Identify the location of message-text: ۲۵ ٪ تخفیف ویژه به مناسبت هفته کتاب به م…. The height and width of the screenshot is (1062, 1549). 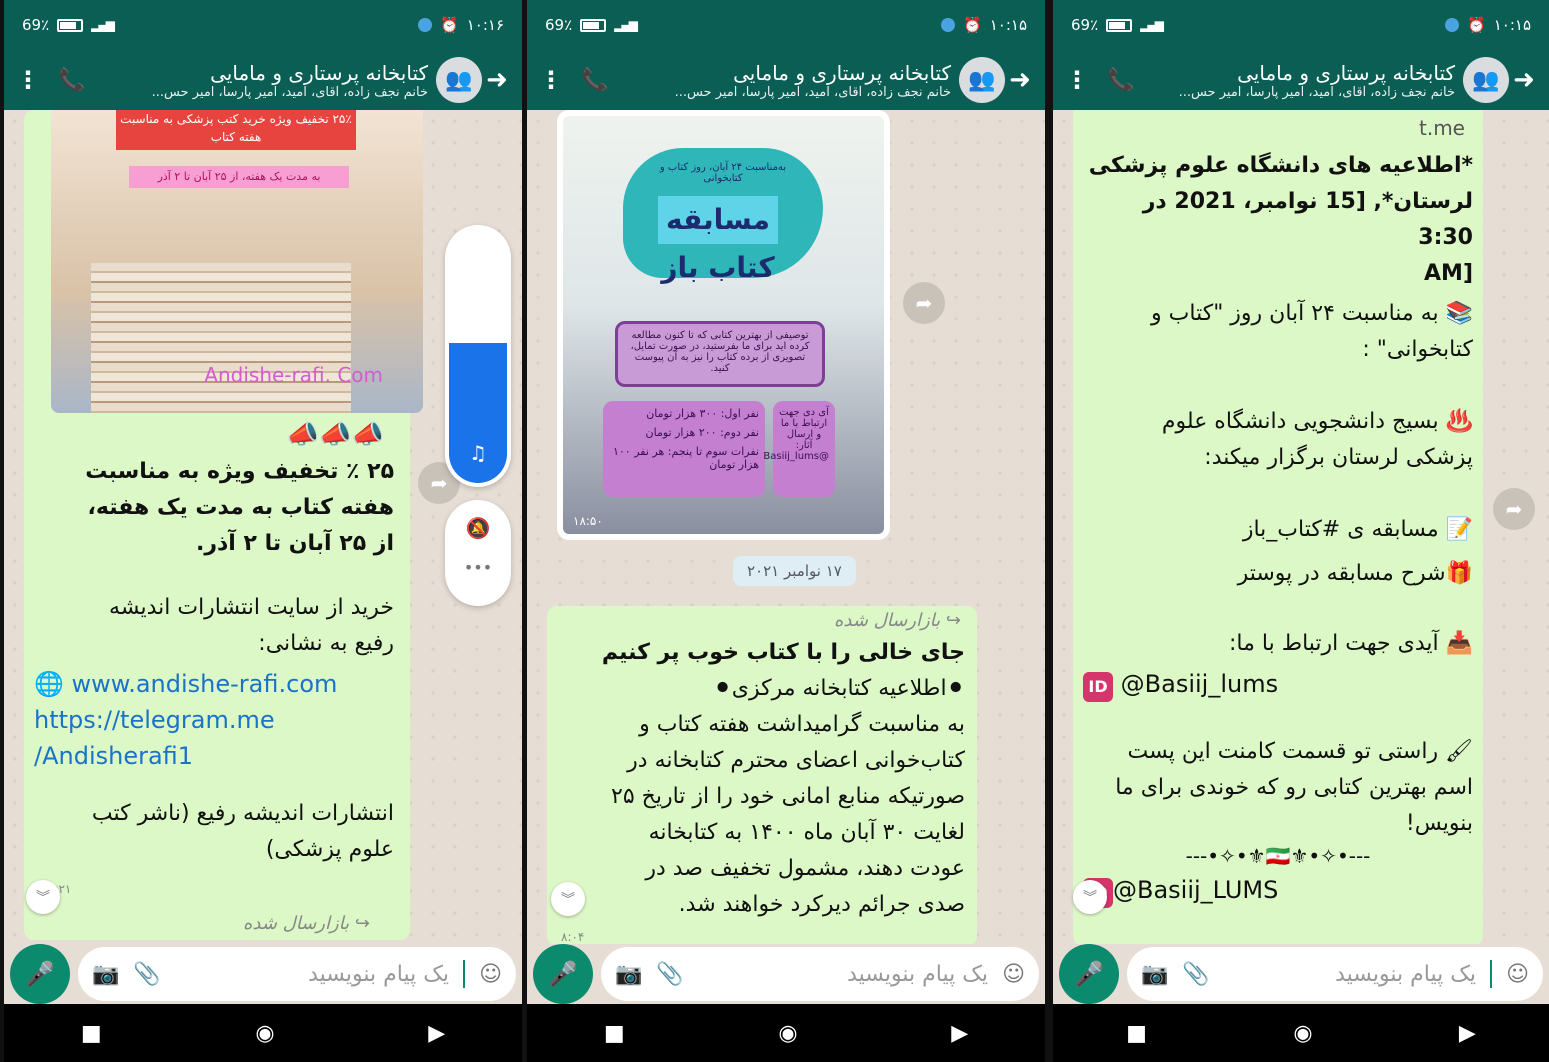
(239, 507).